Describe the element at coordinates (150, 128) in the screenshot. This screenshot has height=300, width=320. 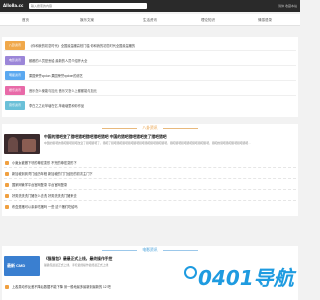
I see `section-title: 八卦资讯` at that location.